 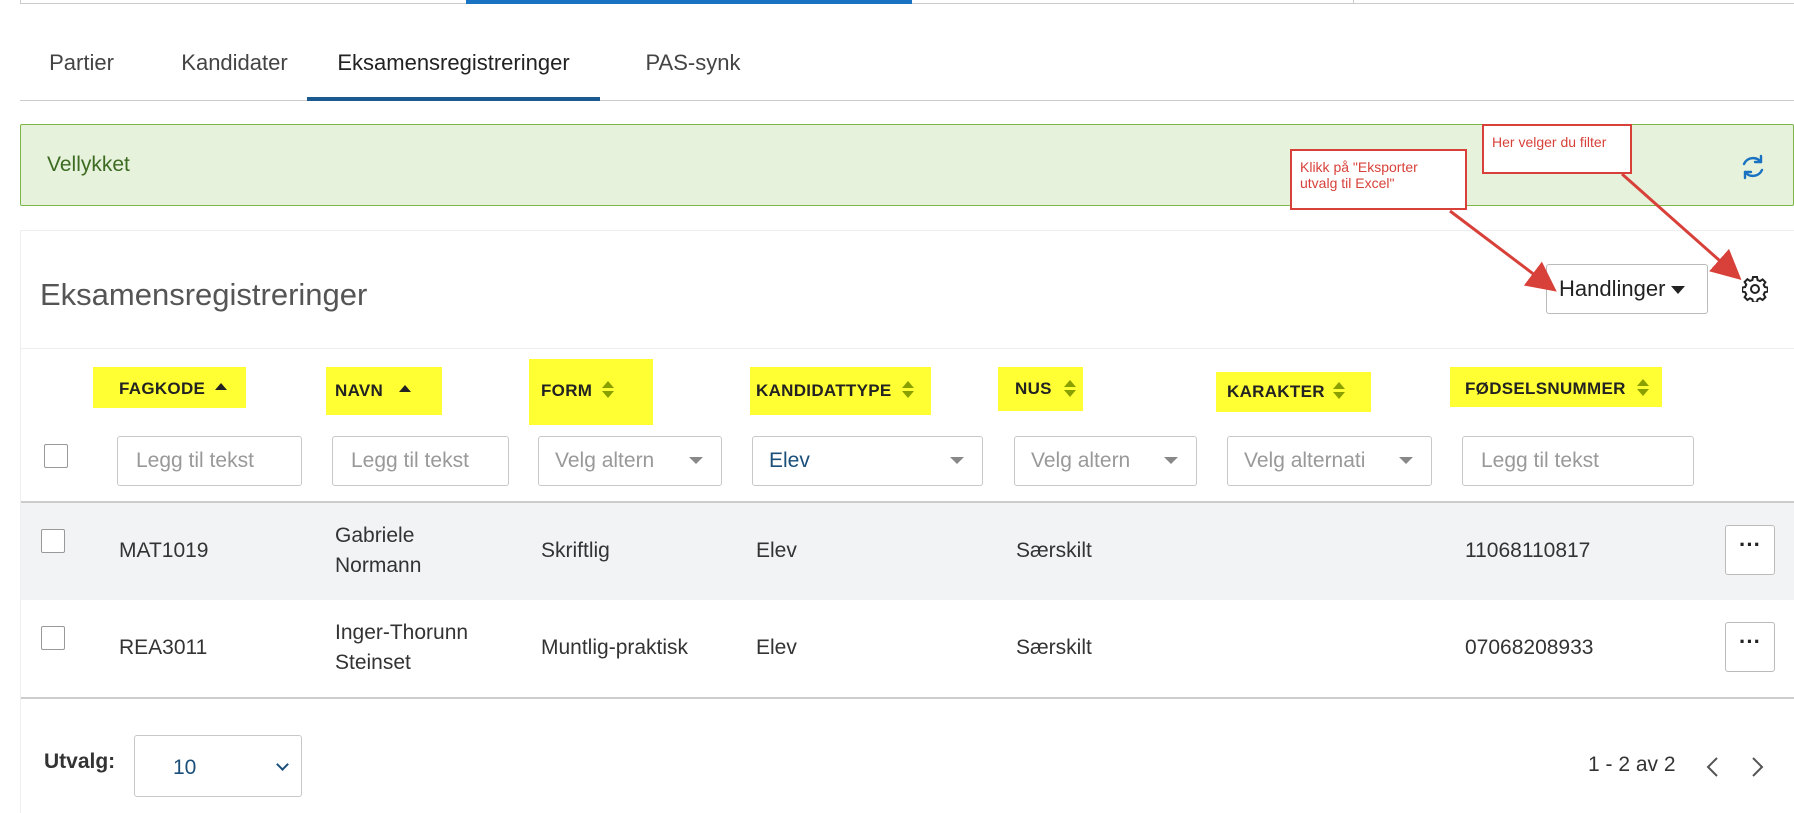 I want to click on cell-fagkode: REA3011, so click(x=163, y=647).